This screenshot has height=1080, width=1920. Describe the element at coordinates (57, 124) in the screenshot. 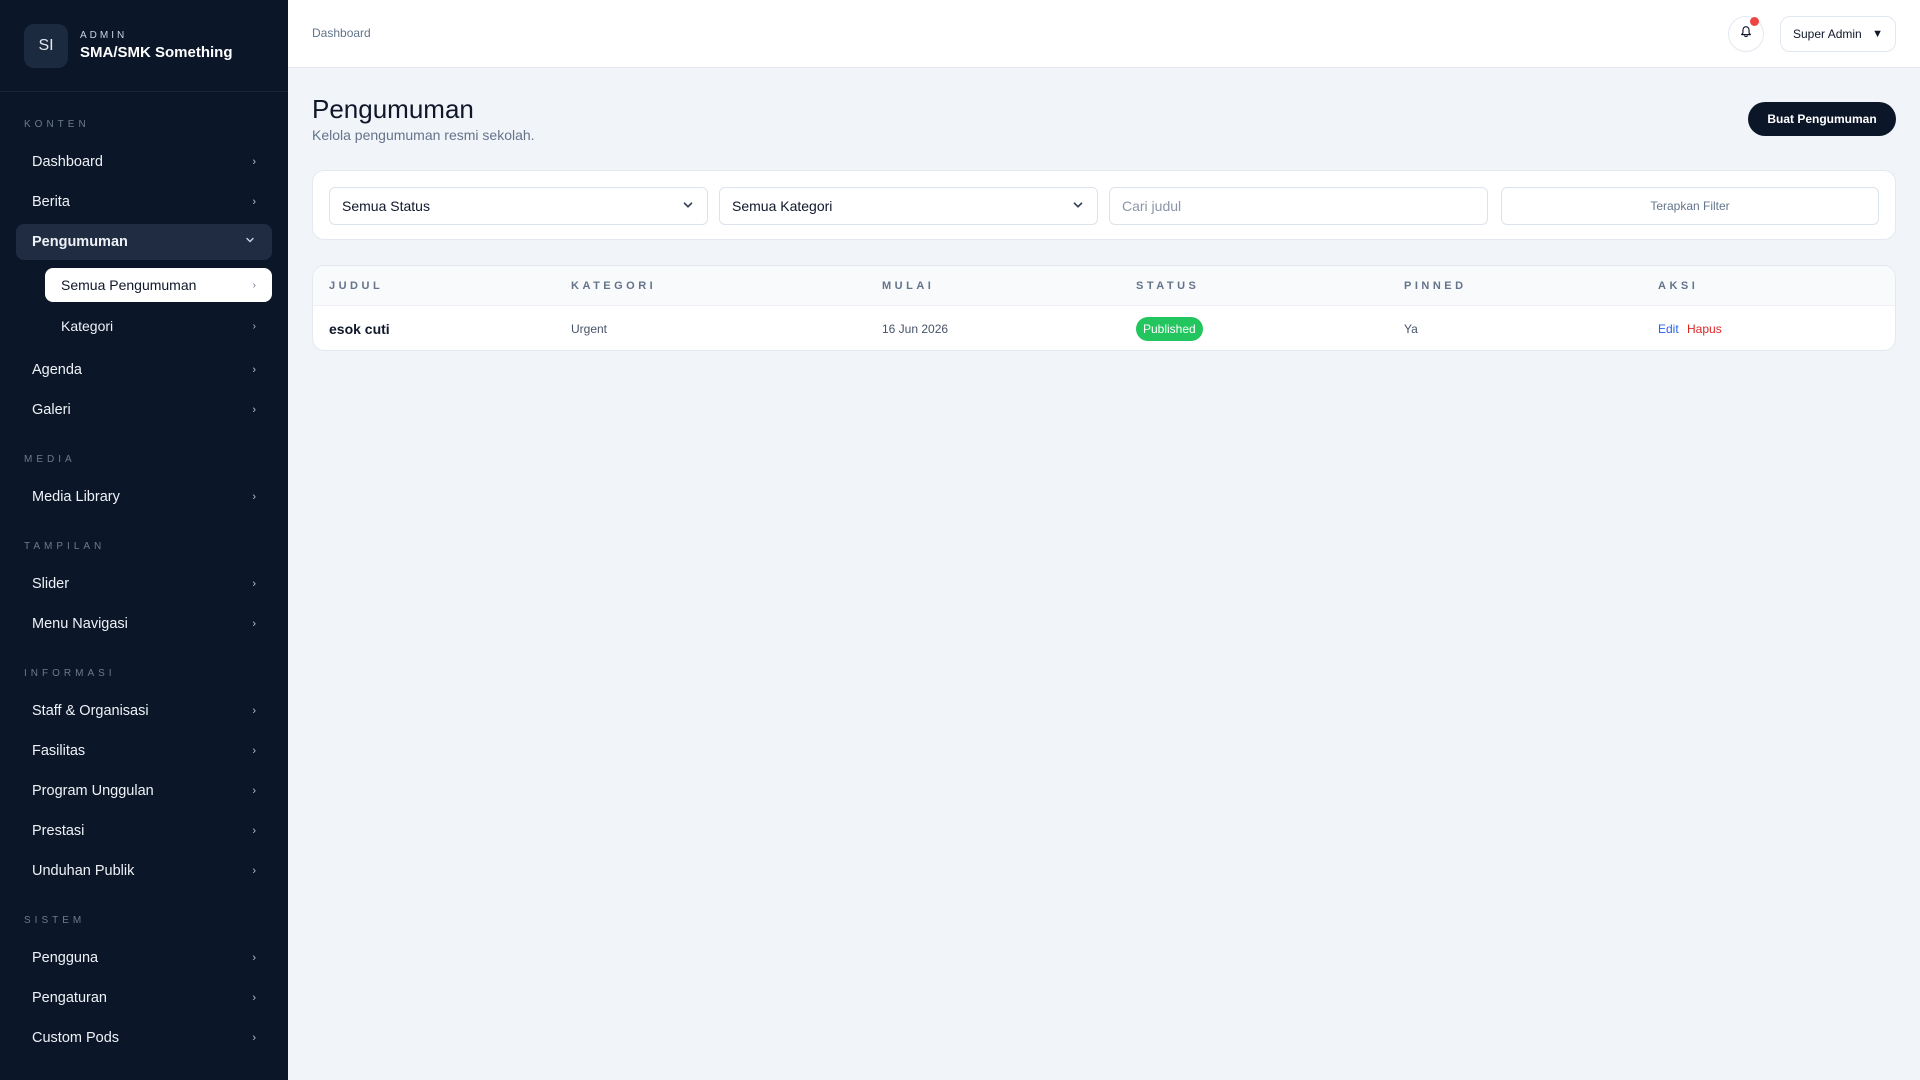

I see `section-konten: KONTEN` at that location.